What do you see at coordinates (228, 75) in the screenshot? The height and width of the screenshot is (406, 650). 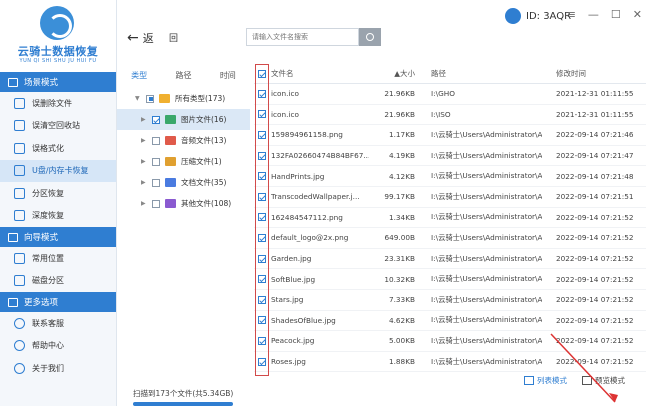 I see `tab-time: 时间` at bounding box center [228, 75].